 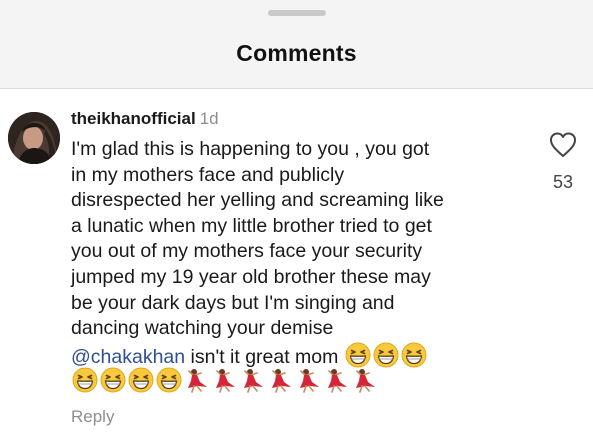 I want to click on emoji-row, so click(x=301, y=380).